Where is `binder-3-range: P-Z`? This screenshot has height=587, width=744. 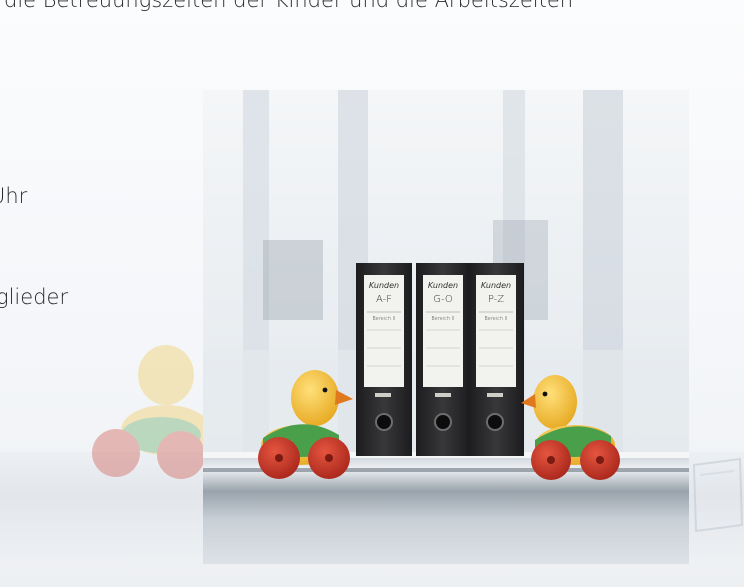
binder-3-range: P-Z is located at coordinates (496, 299).